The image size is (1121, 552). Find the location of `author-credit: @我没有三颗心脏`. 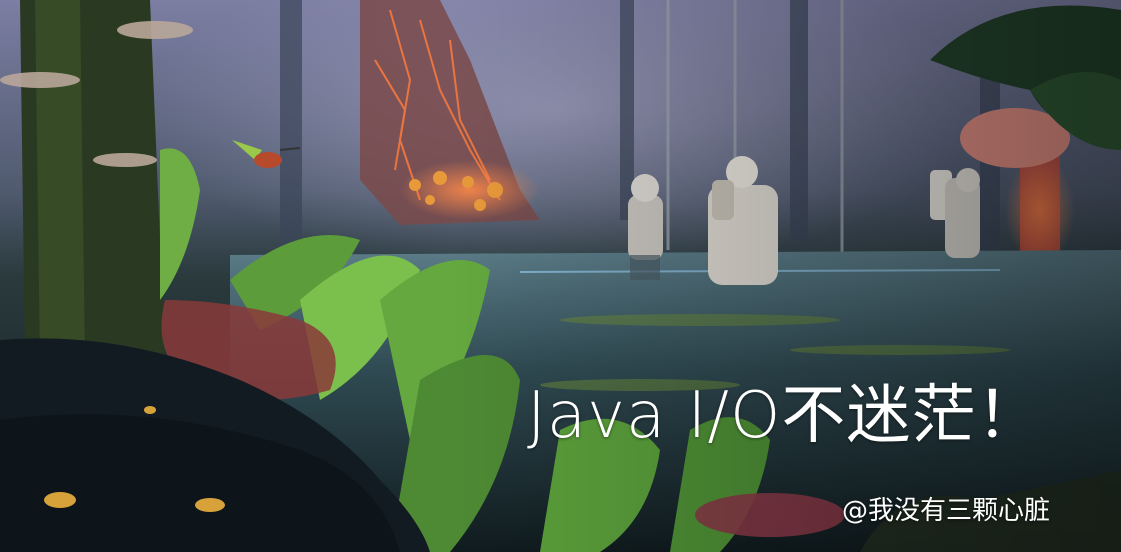

author-credit: @我没有三颗心脏 is located at coordinates (946, 511).